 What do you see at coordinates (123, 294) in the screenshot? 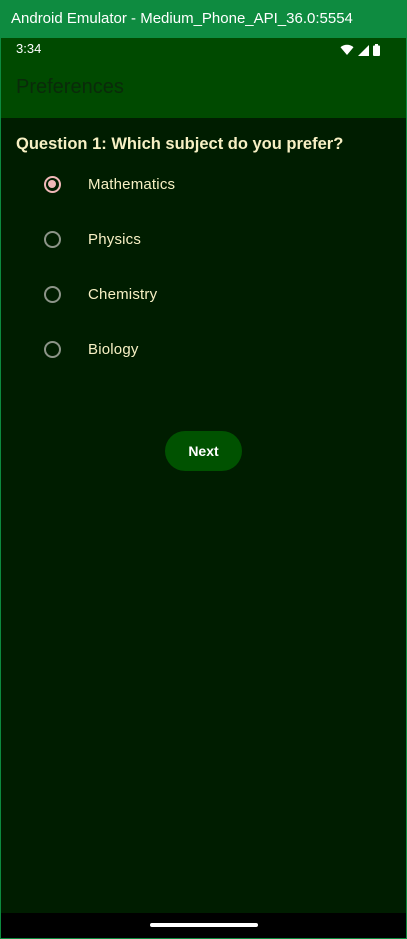
I see `option-label: Chemistry` at bounding box center [123, 294].